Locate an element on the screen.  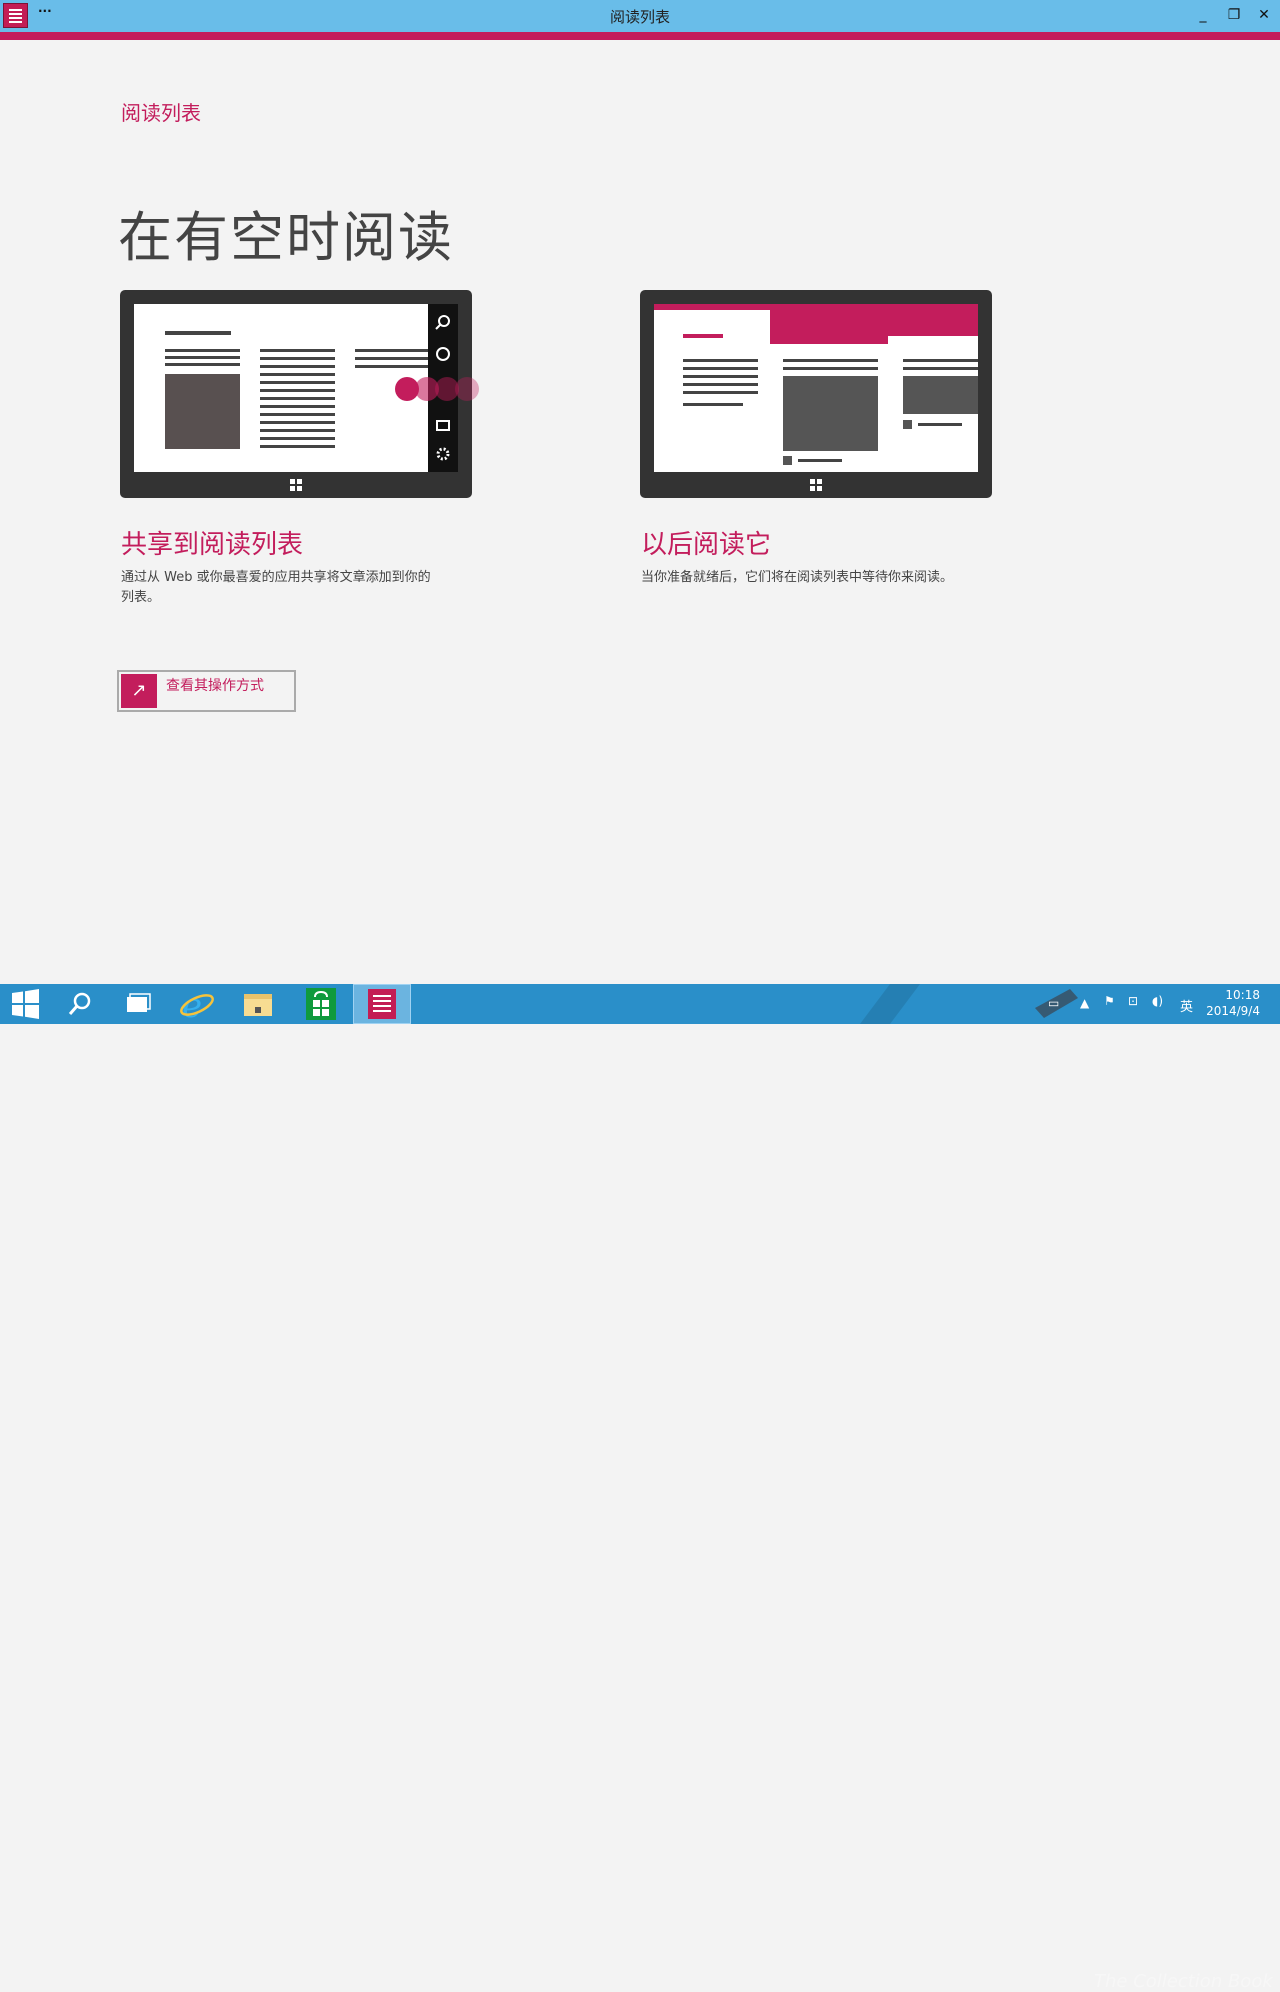
window-title: 阅读列表 is located at coordinates (639, 17).